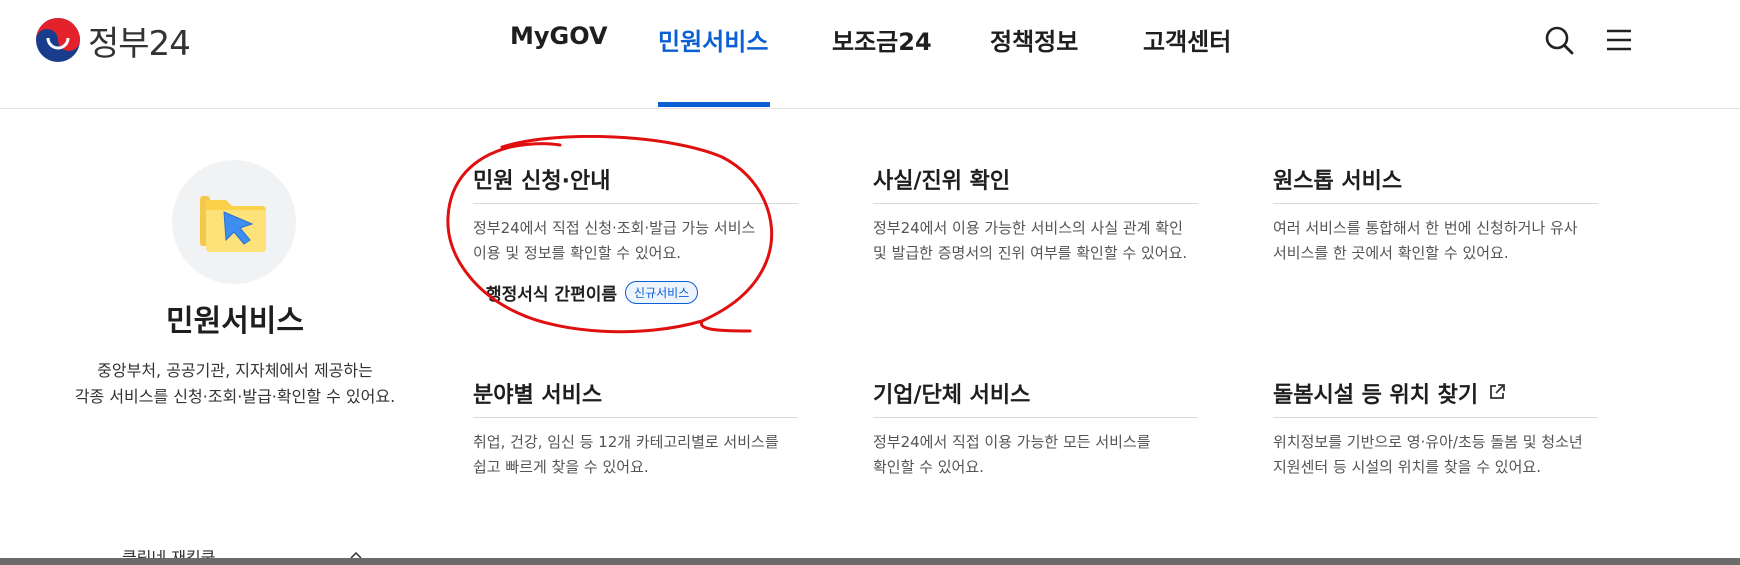  What do you see at coordinates (1391, 253) in the screenshot?
I see `card-description-line: 서비스를 한 곳에서 확인할 수 있어요.` at bounding box center [1391, 253].